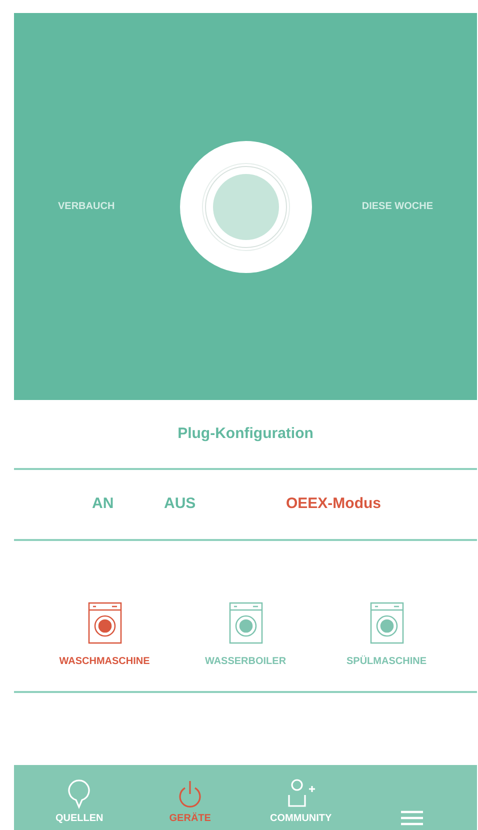 The image size is (478, 830). Describe the element at coordinates (217, 504) in the screenshot. I see `mode-tab: AUS` at that location.